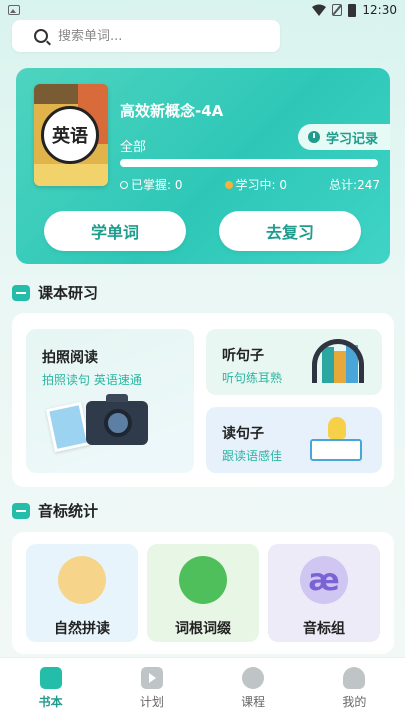 The image size is (405, 720). What do you see at coordinates (133, 145) in the screenshot?
I see `word-filter: 全部` at bounding box center [133, 145].